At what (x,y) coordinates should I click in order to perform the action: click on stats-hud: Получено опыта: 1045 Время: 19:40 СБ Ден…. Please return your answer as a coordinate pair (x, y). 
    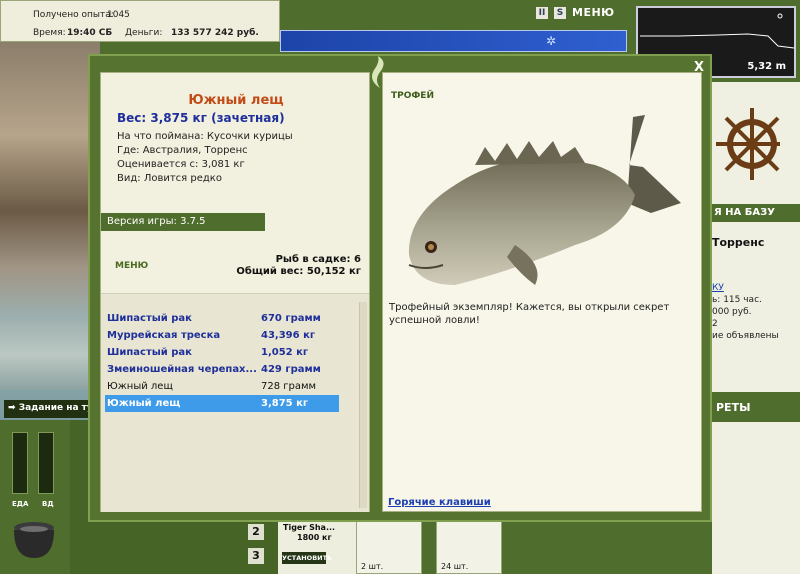
    Looking at the image, I should click on (140, 21).